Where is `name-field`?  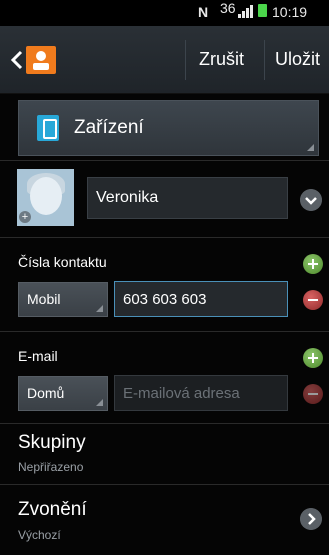
name-field is located at coordinates (187, 198).